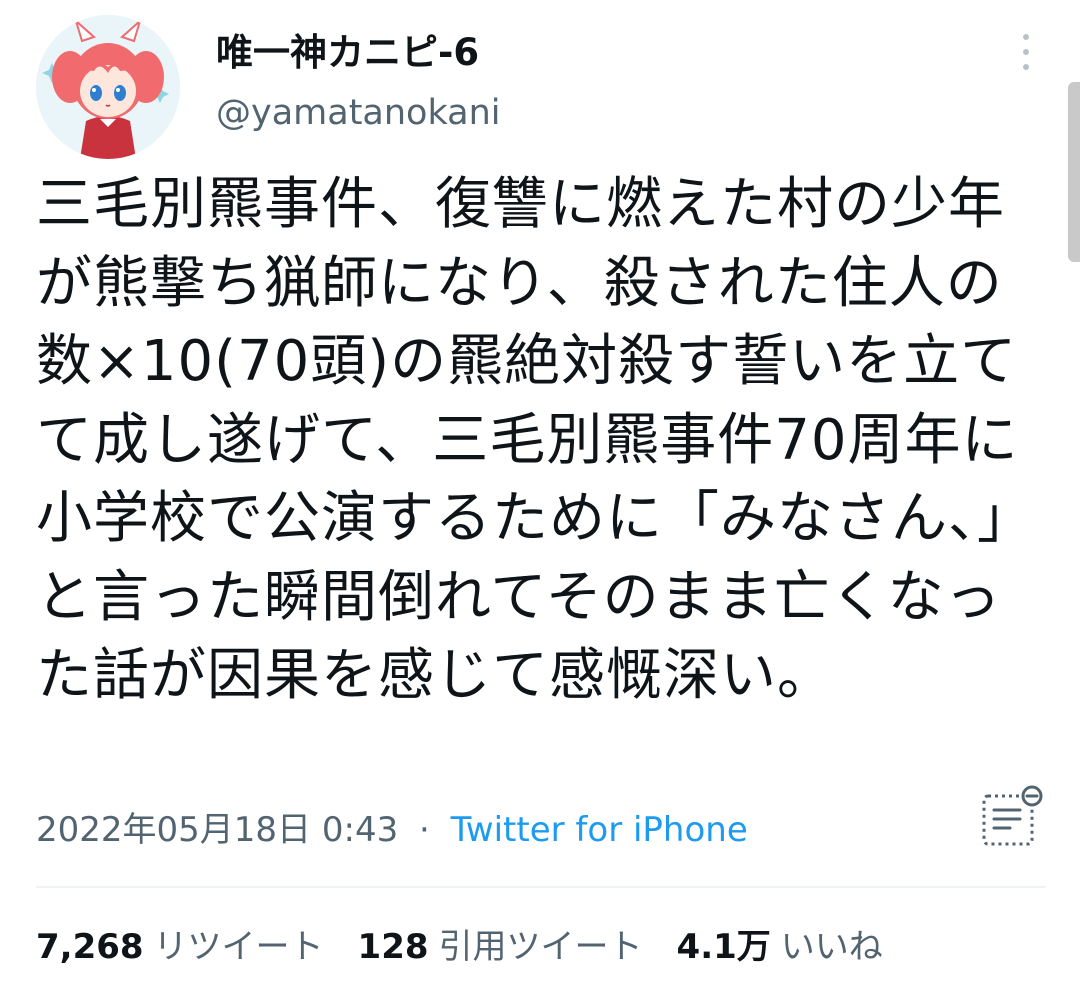 The width and height of the screenshot is (1080, 1003). I want to click on retweets-count: 7,268, so click(90, 947).